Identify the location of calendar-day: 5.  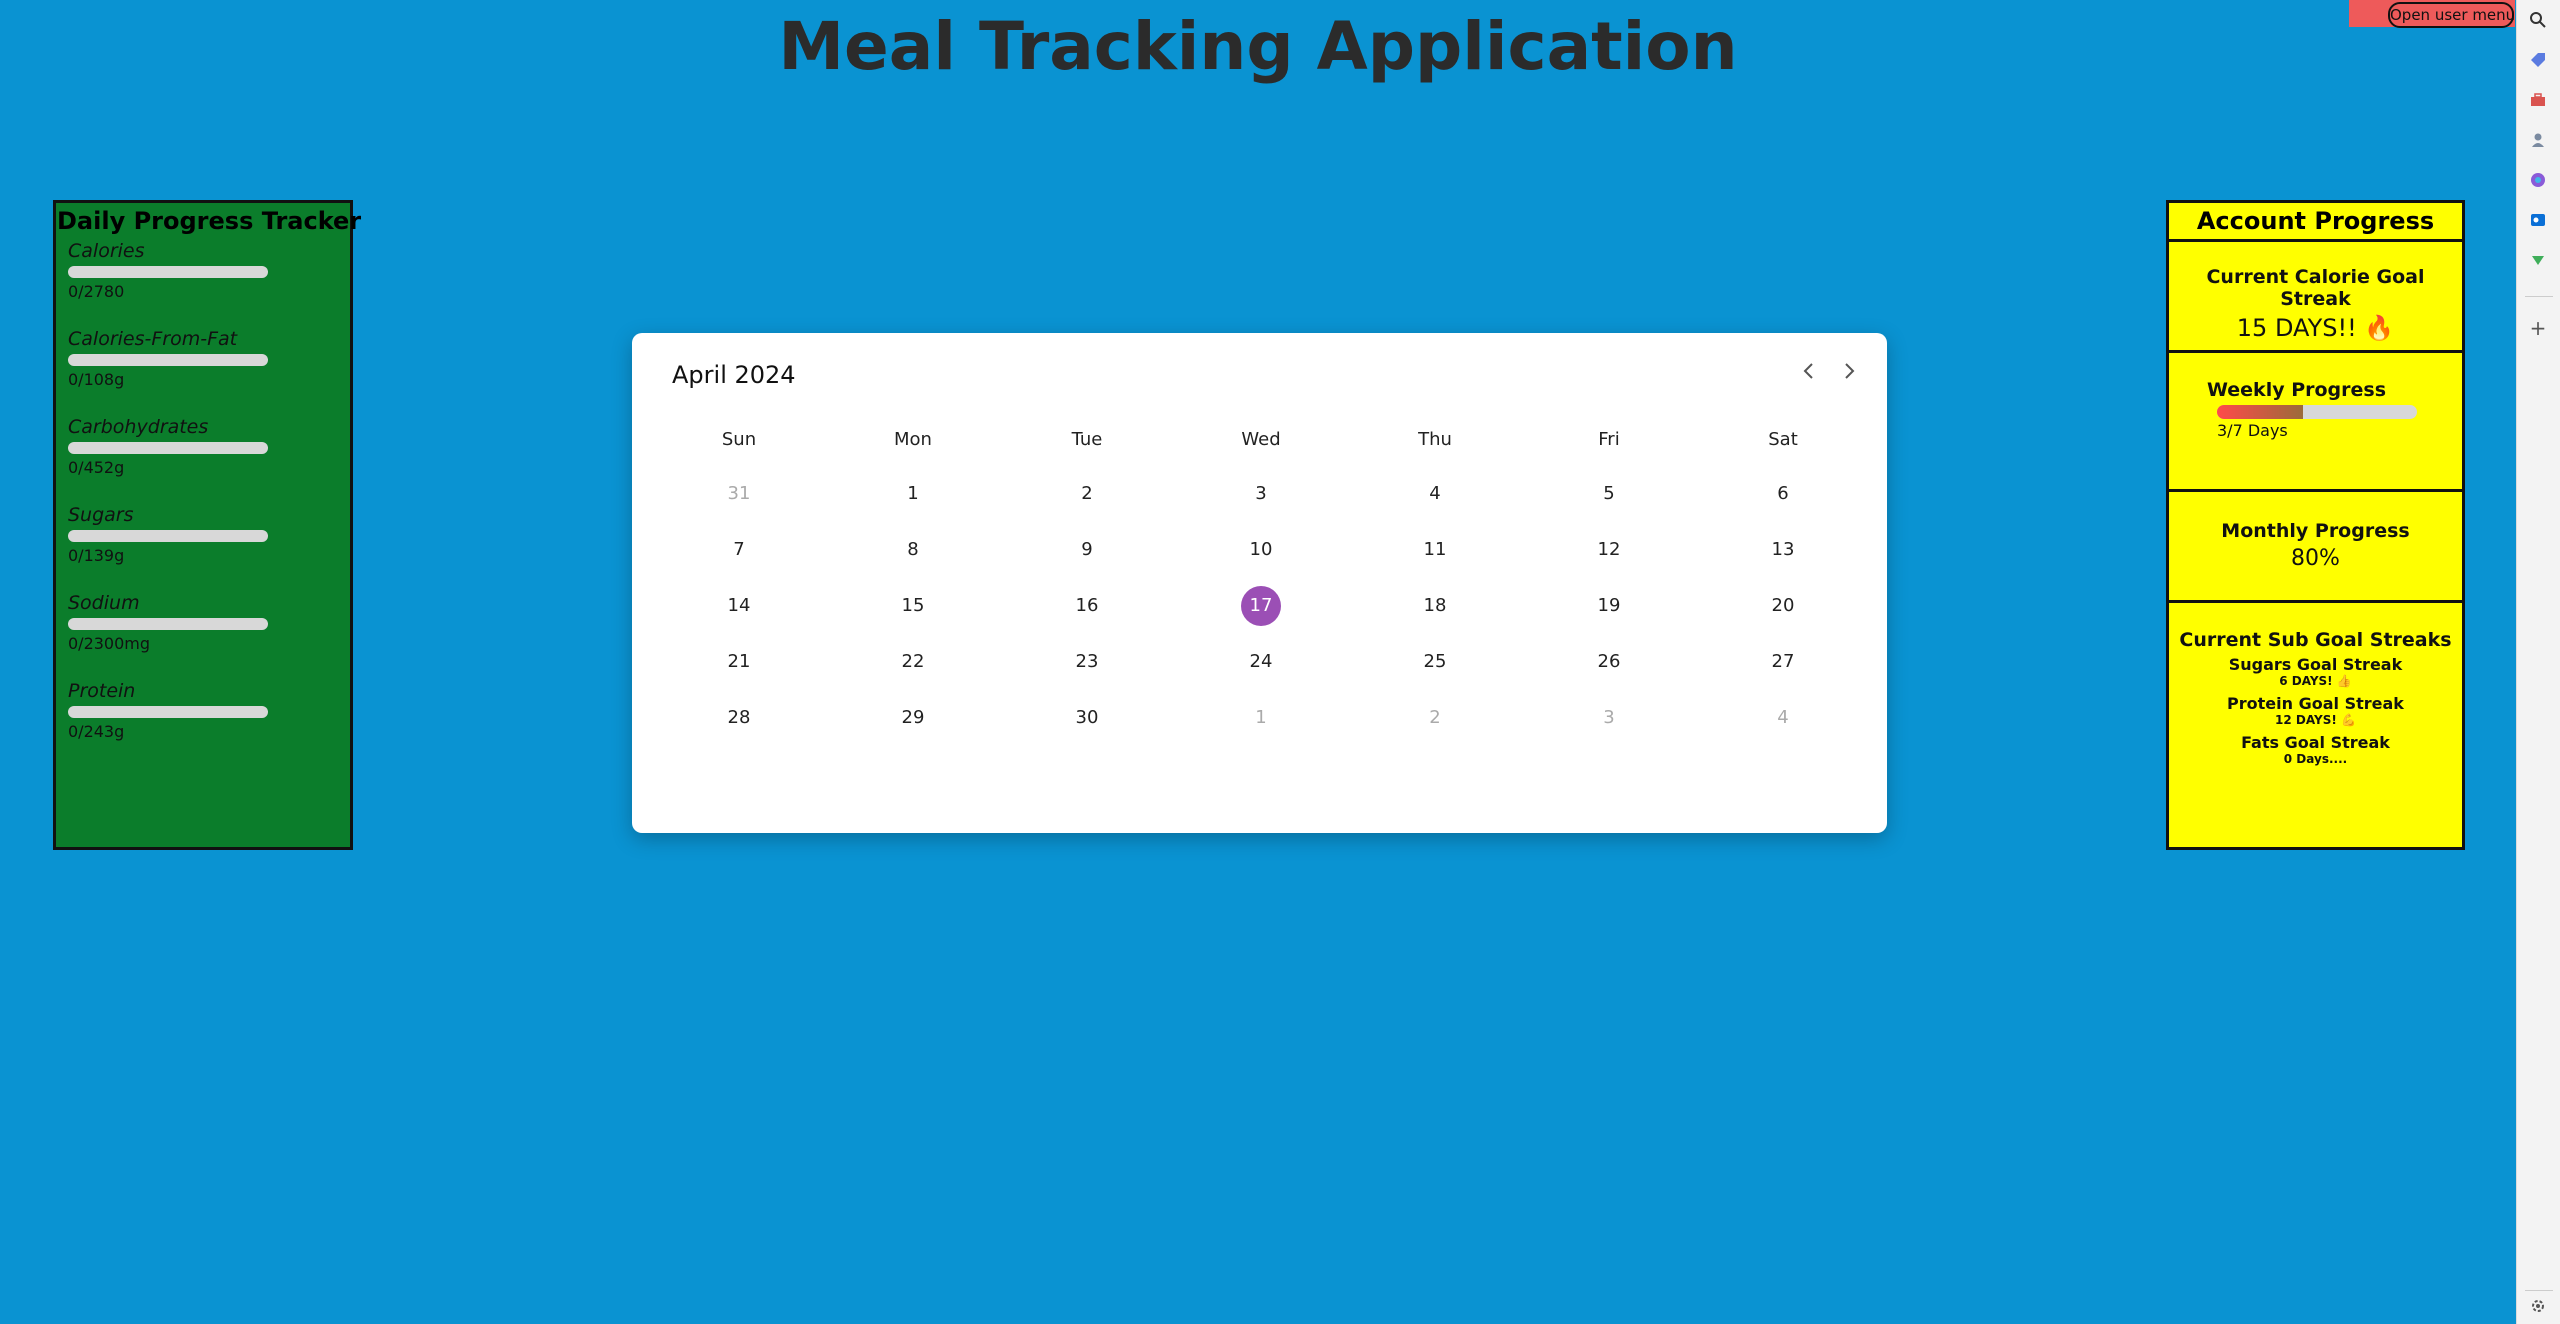
(1609, 494).